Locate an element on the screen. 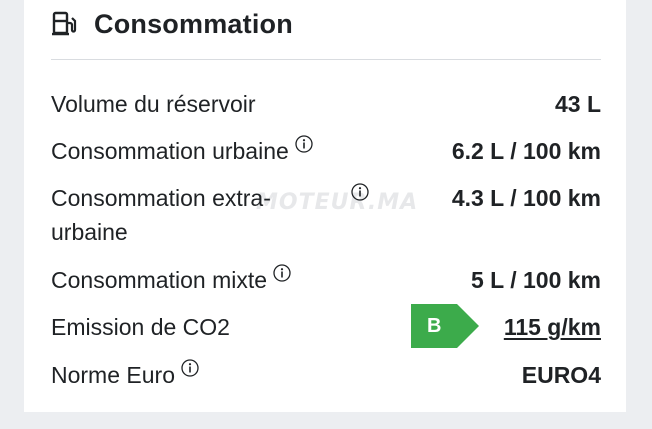 The image size is (652, 429). spec-label: Consommation urbaine is located at coordinates (170, 151).